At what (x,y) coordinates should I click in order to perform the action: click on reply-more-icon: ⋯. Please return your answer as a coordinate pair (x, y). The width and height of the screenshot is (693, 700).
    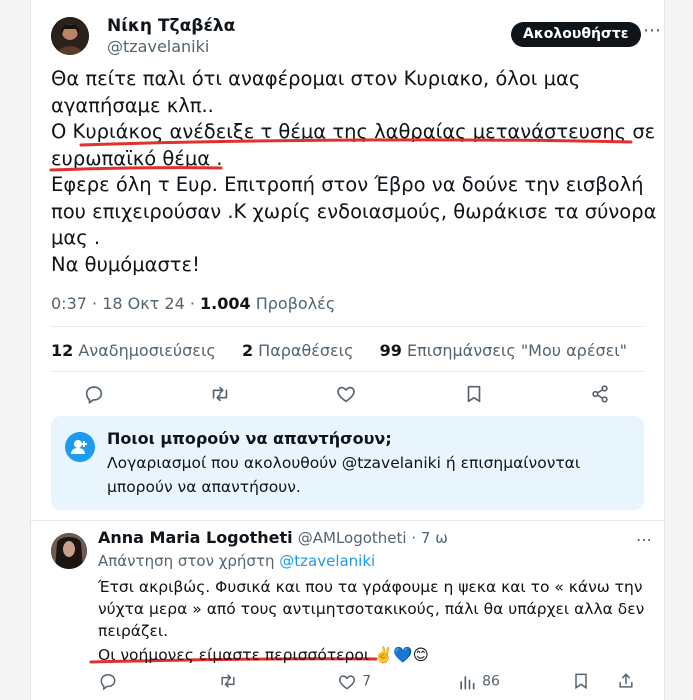
    Looking at the image, I should click on (644, 539).